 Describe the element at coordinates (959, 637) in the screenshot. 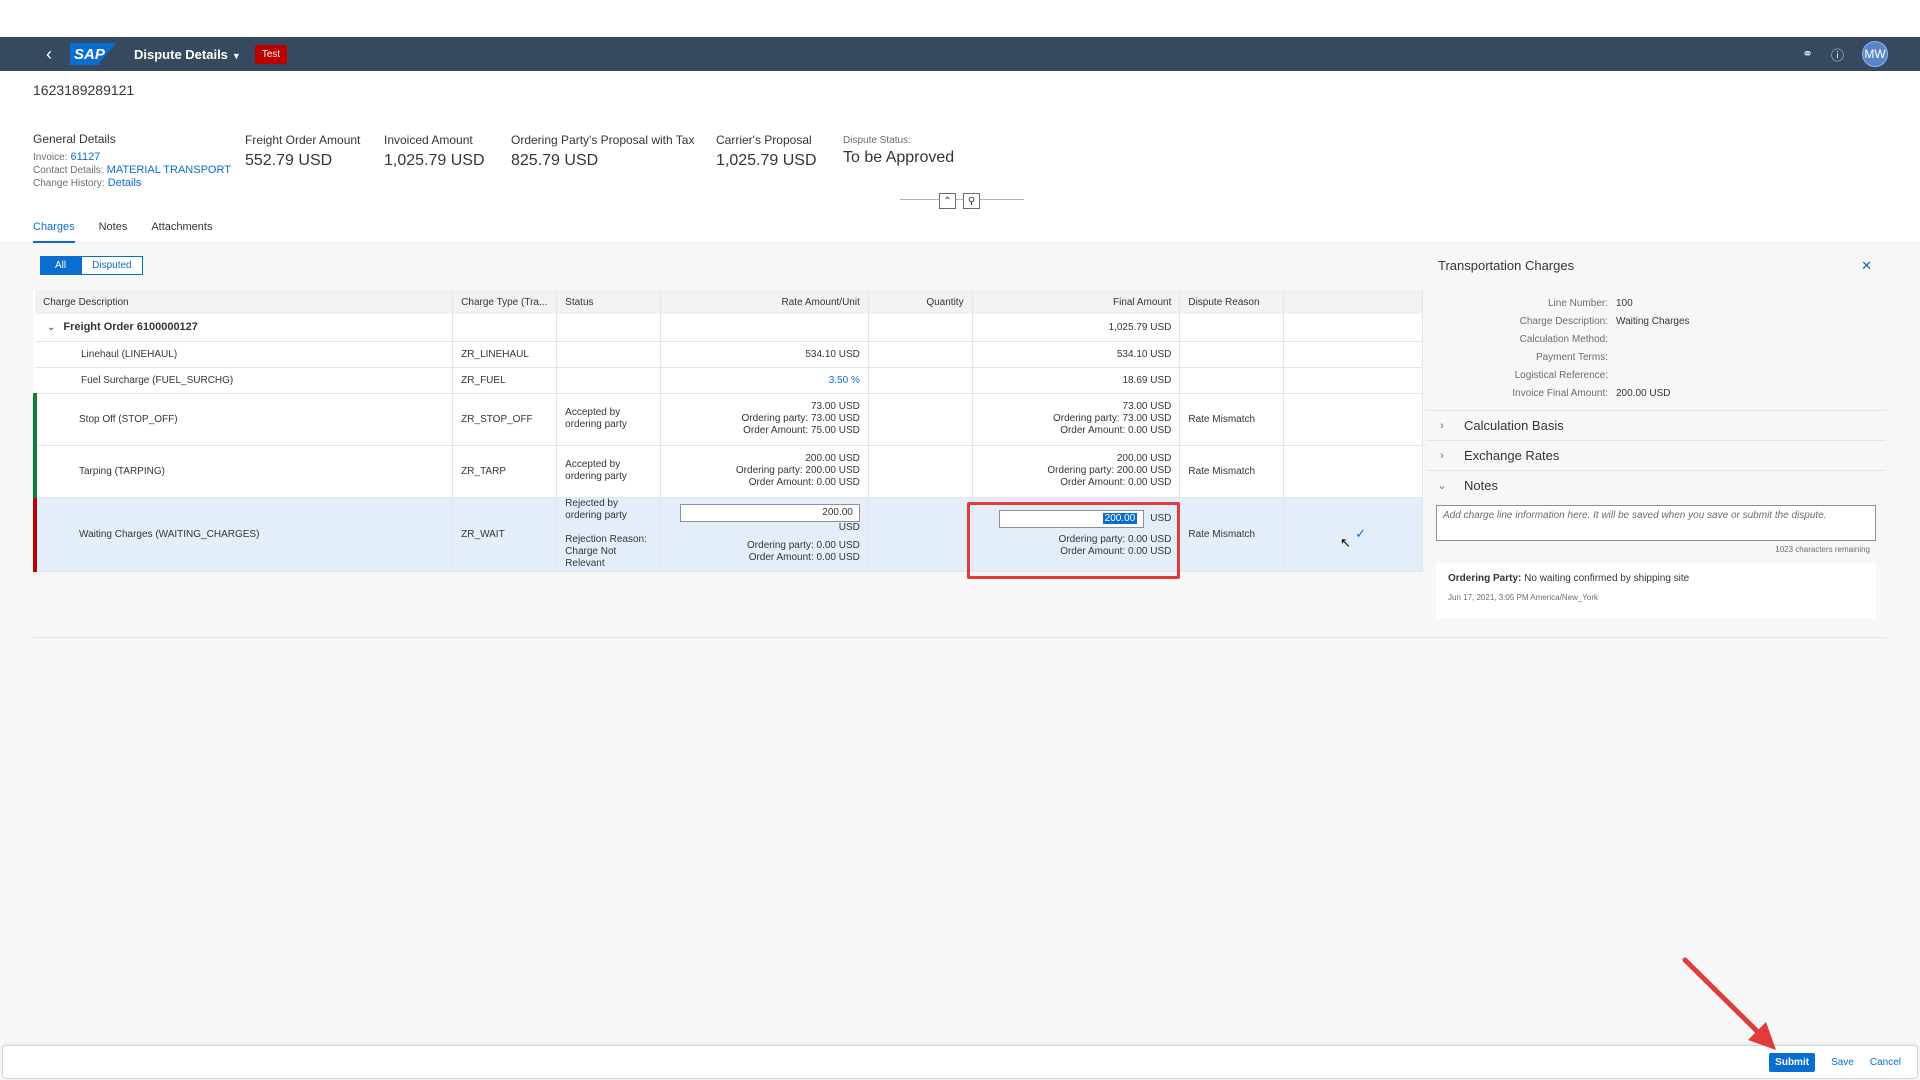

I see `content-divider` at that location.